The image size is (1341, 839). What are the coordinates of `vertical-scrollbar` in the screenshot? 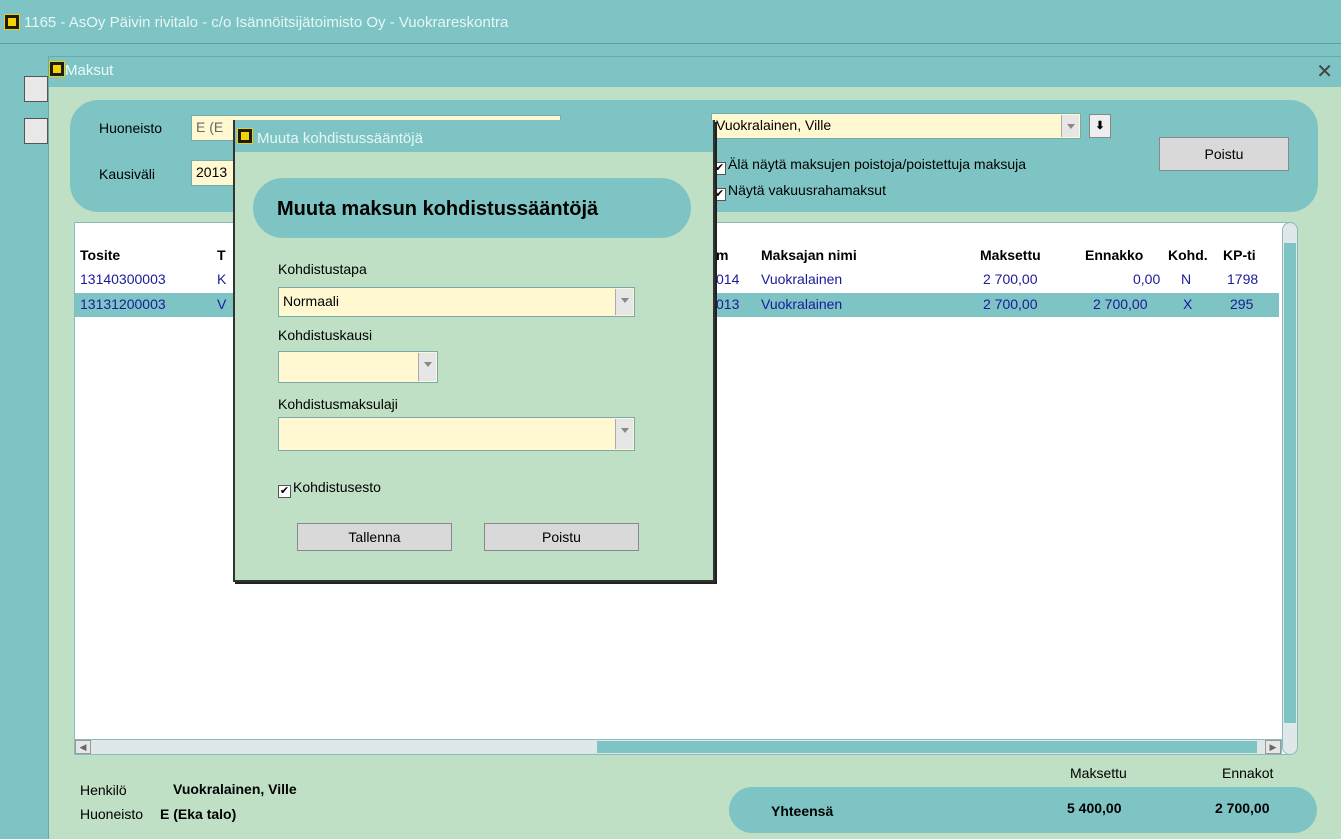 It's located at (1290, 488).